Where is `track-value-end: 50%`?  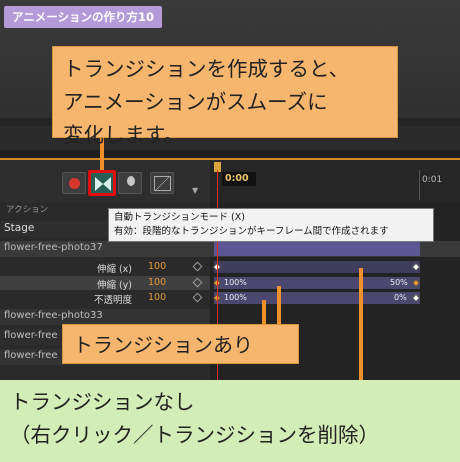
track-value-end: 50% is located at coordinates (399, 282).